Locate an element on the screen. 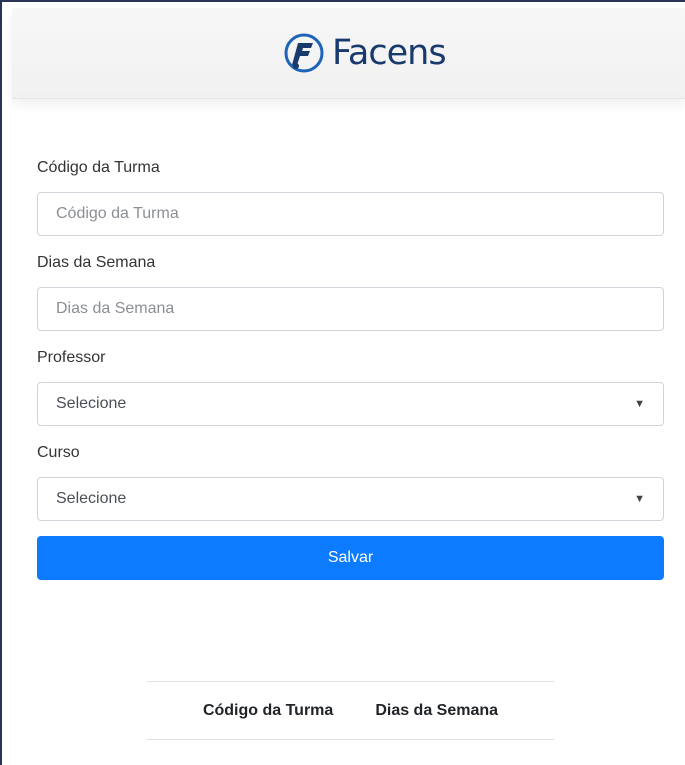  table-header-row: Código da Turma Dias da Semana is located at coordinates (350, 710).